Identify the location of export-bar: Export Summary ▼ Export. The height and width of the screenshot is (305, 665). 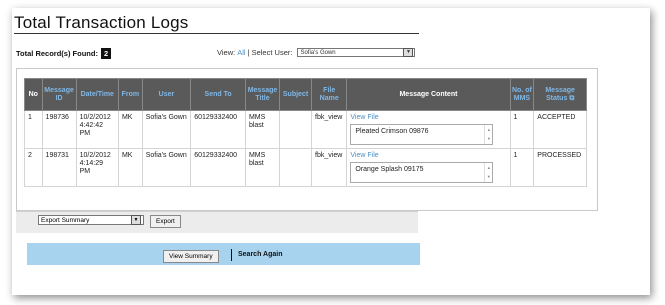
(217, 222).